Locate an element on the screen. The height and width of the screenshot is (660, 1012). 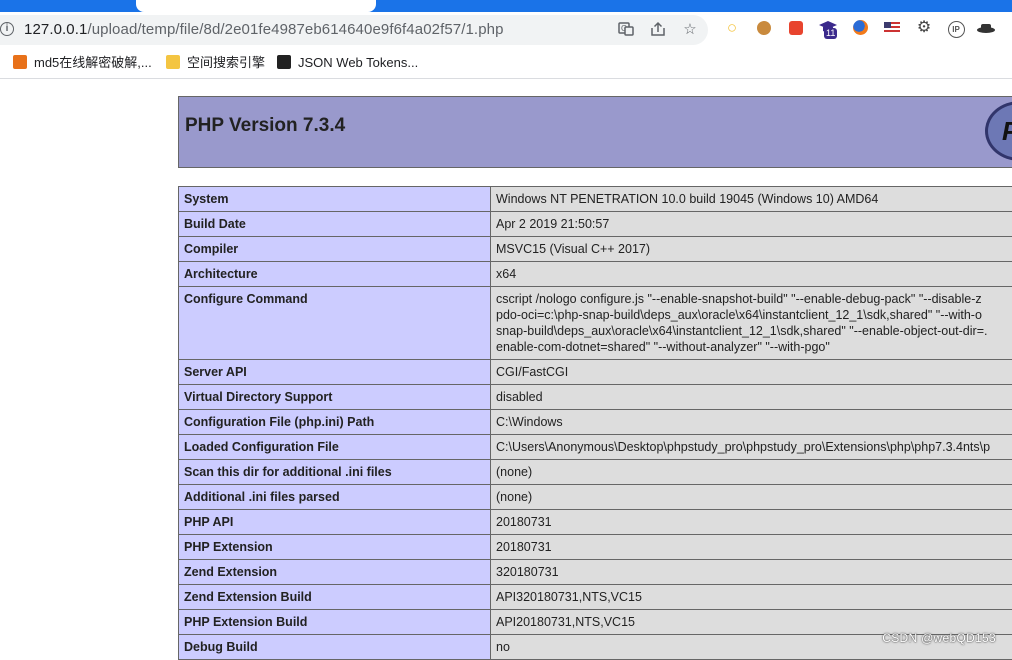
row-key: Compiler is located at coordinates (335, 249).